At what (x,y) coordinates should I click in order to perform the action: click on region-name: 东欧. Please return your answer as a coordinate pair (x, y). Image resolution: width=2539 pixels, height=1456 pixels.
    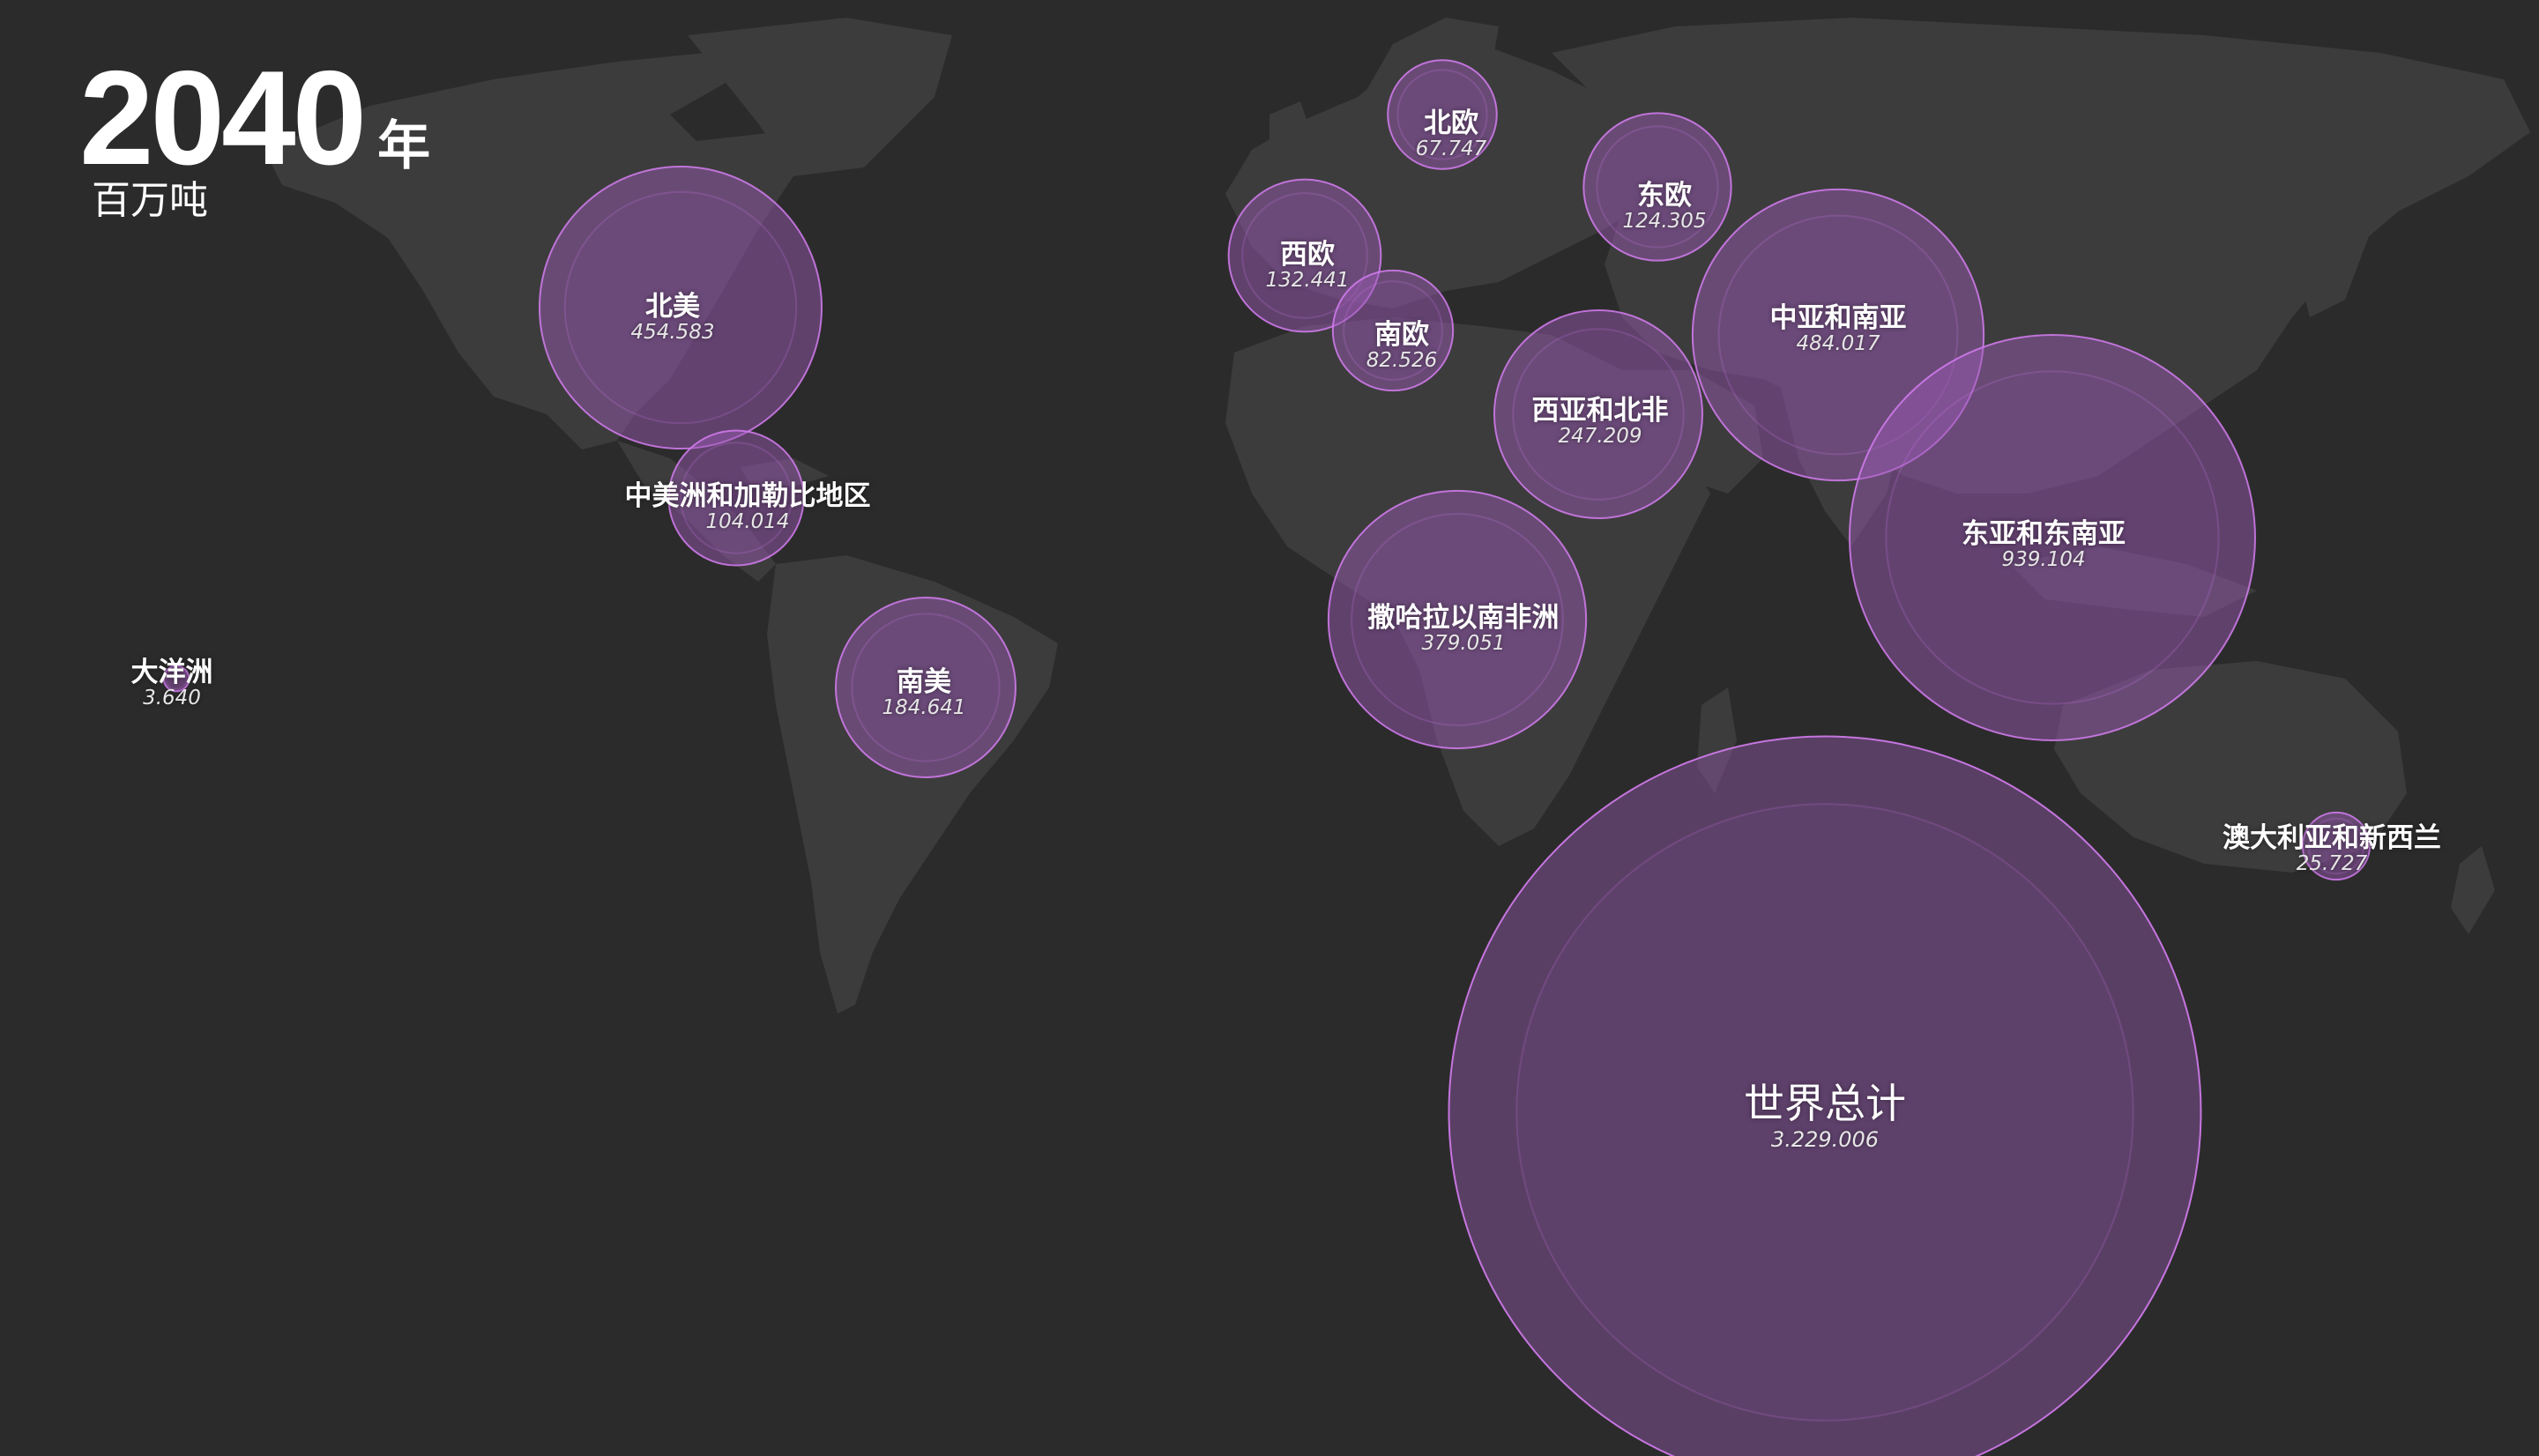
    Looking at the image, I should click on (1664, 196).